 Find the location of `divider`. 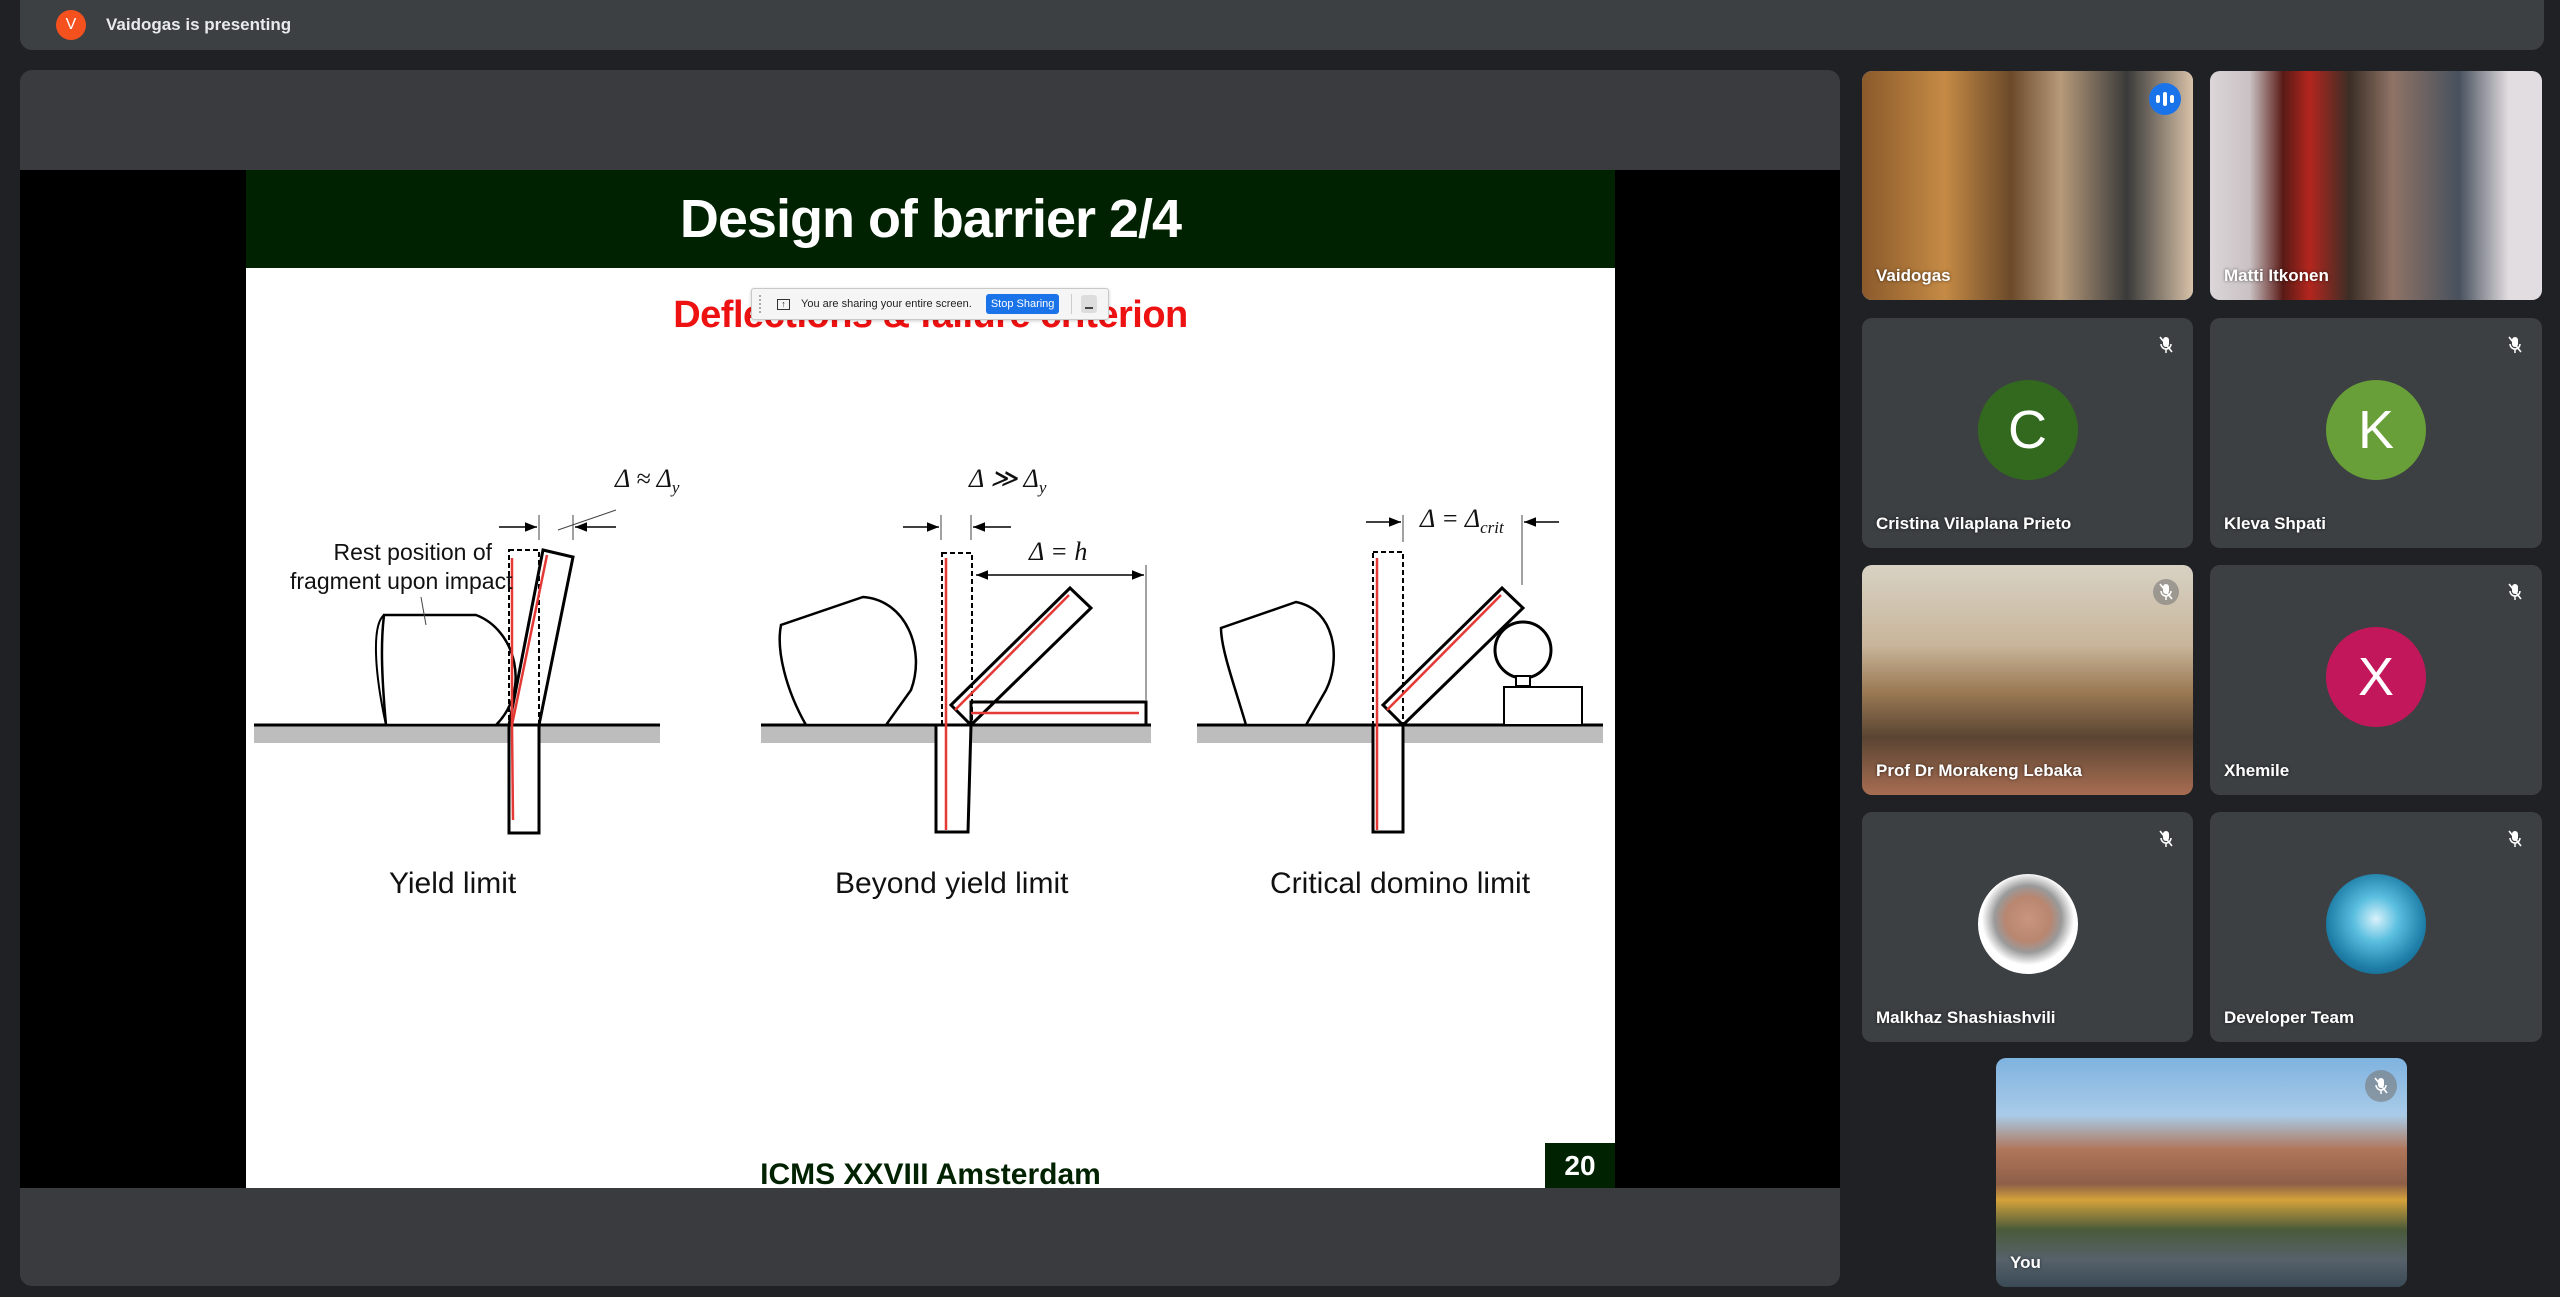

divider is located at coordinates (1072, 304).